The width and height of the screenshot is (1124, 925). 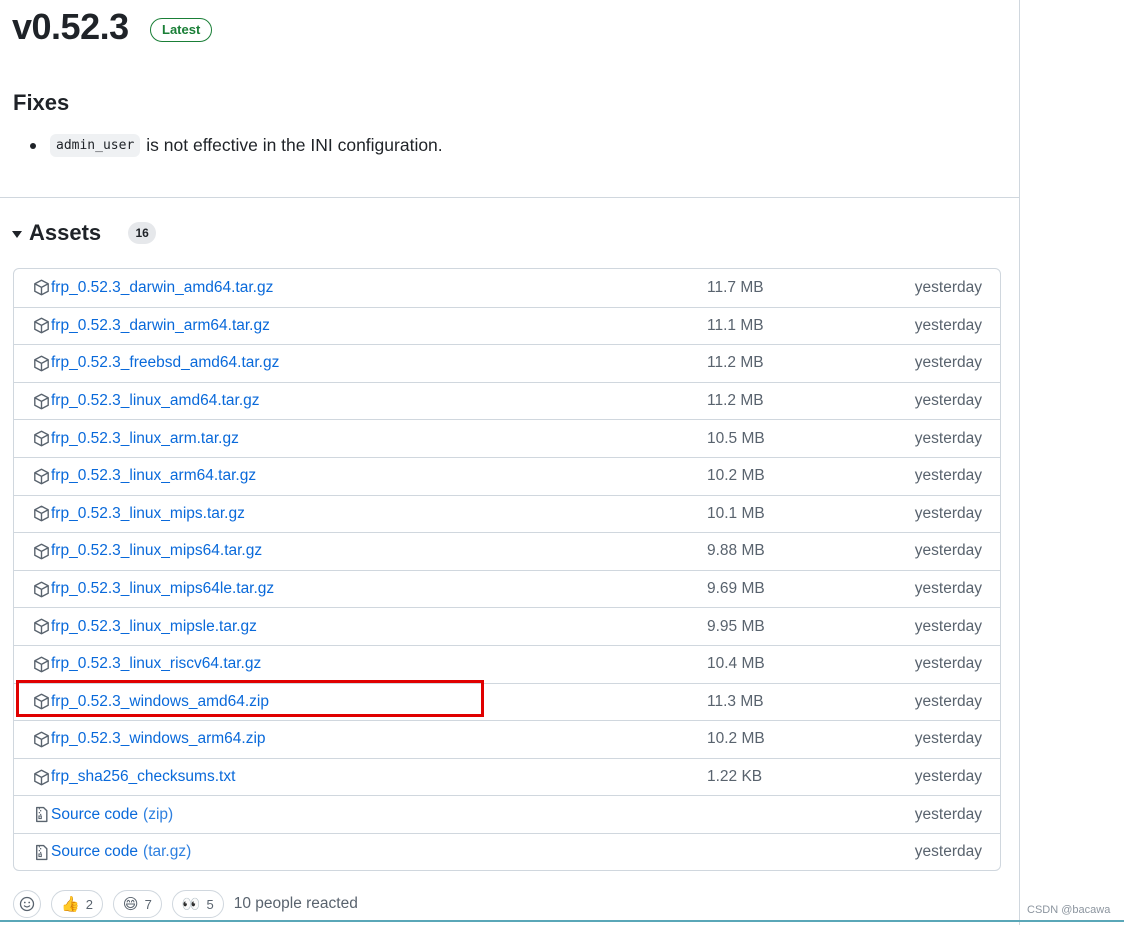 What do you see at coordinates (1019, 462) in the screenshot?
I see `page-right-border` at bounding box center [1019, 462].